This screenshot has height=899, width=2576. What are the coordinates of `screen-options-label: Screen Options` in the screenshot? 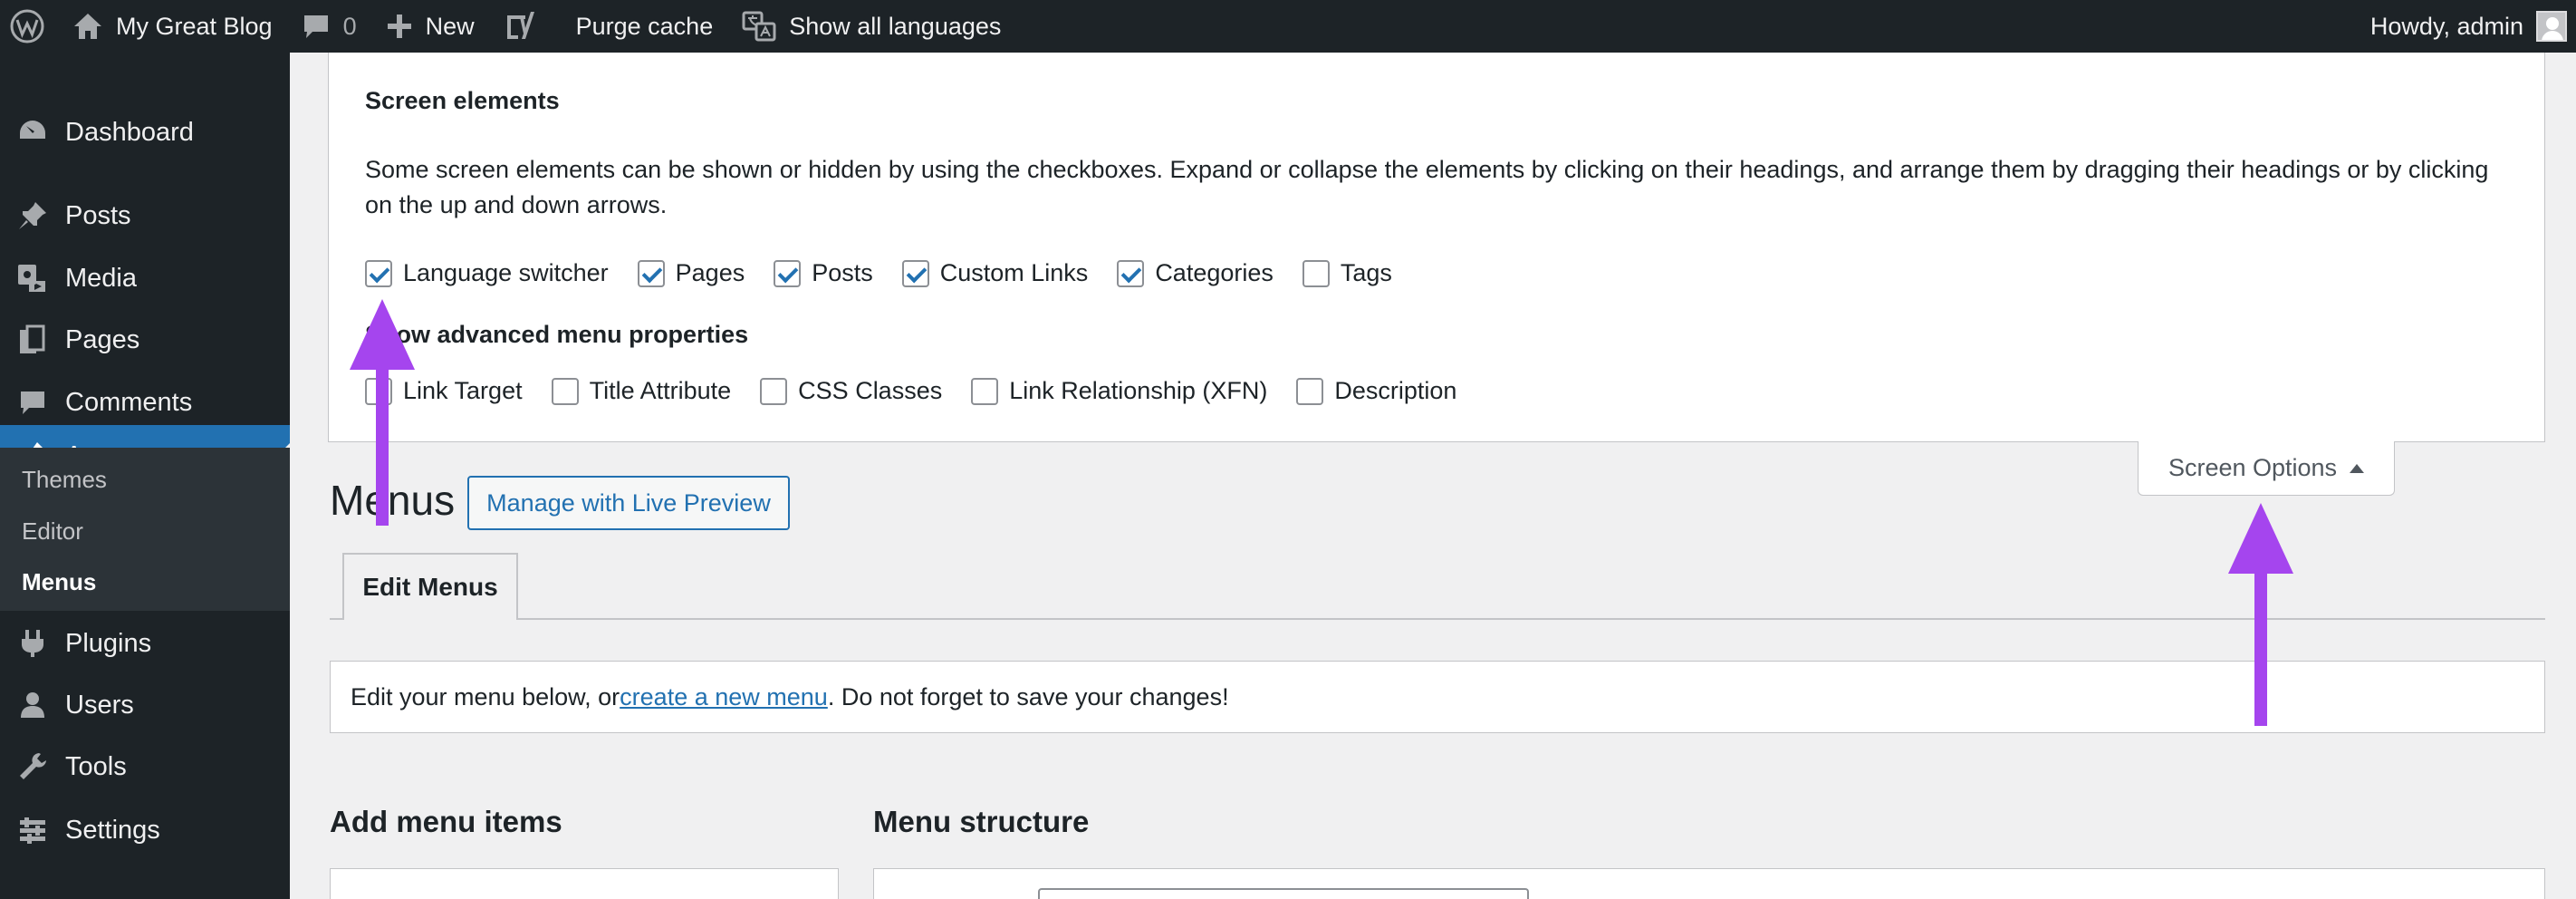 It's located at (2252, 467).